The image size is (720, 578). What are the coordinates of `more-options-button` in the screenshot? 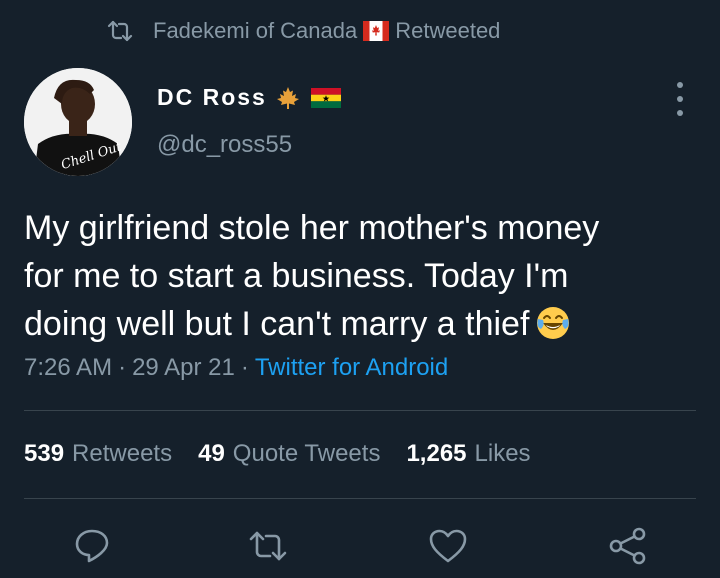 It's located at (680, 99).